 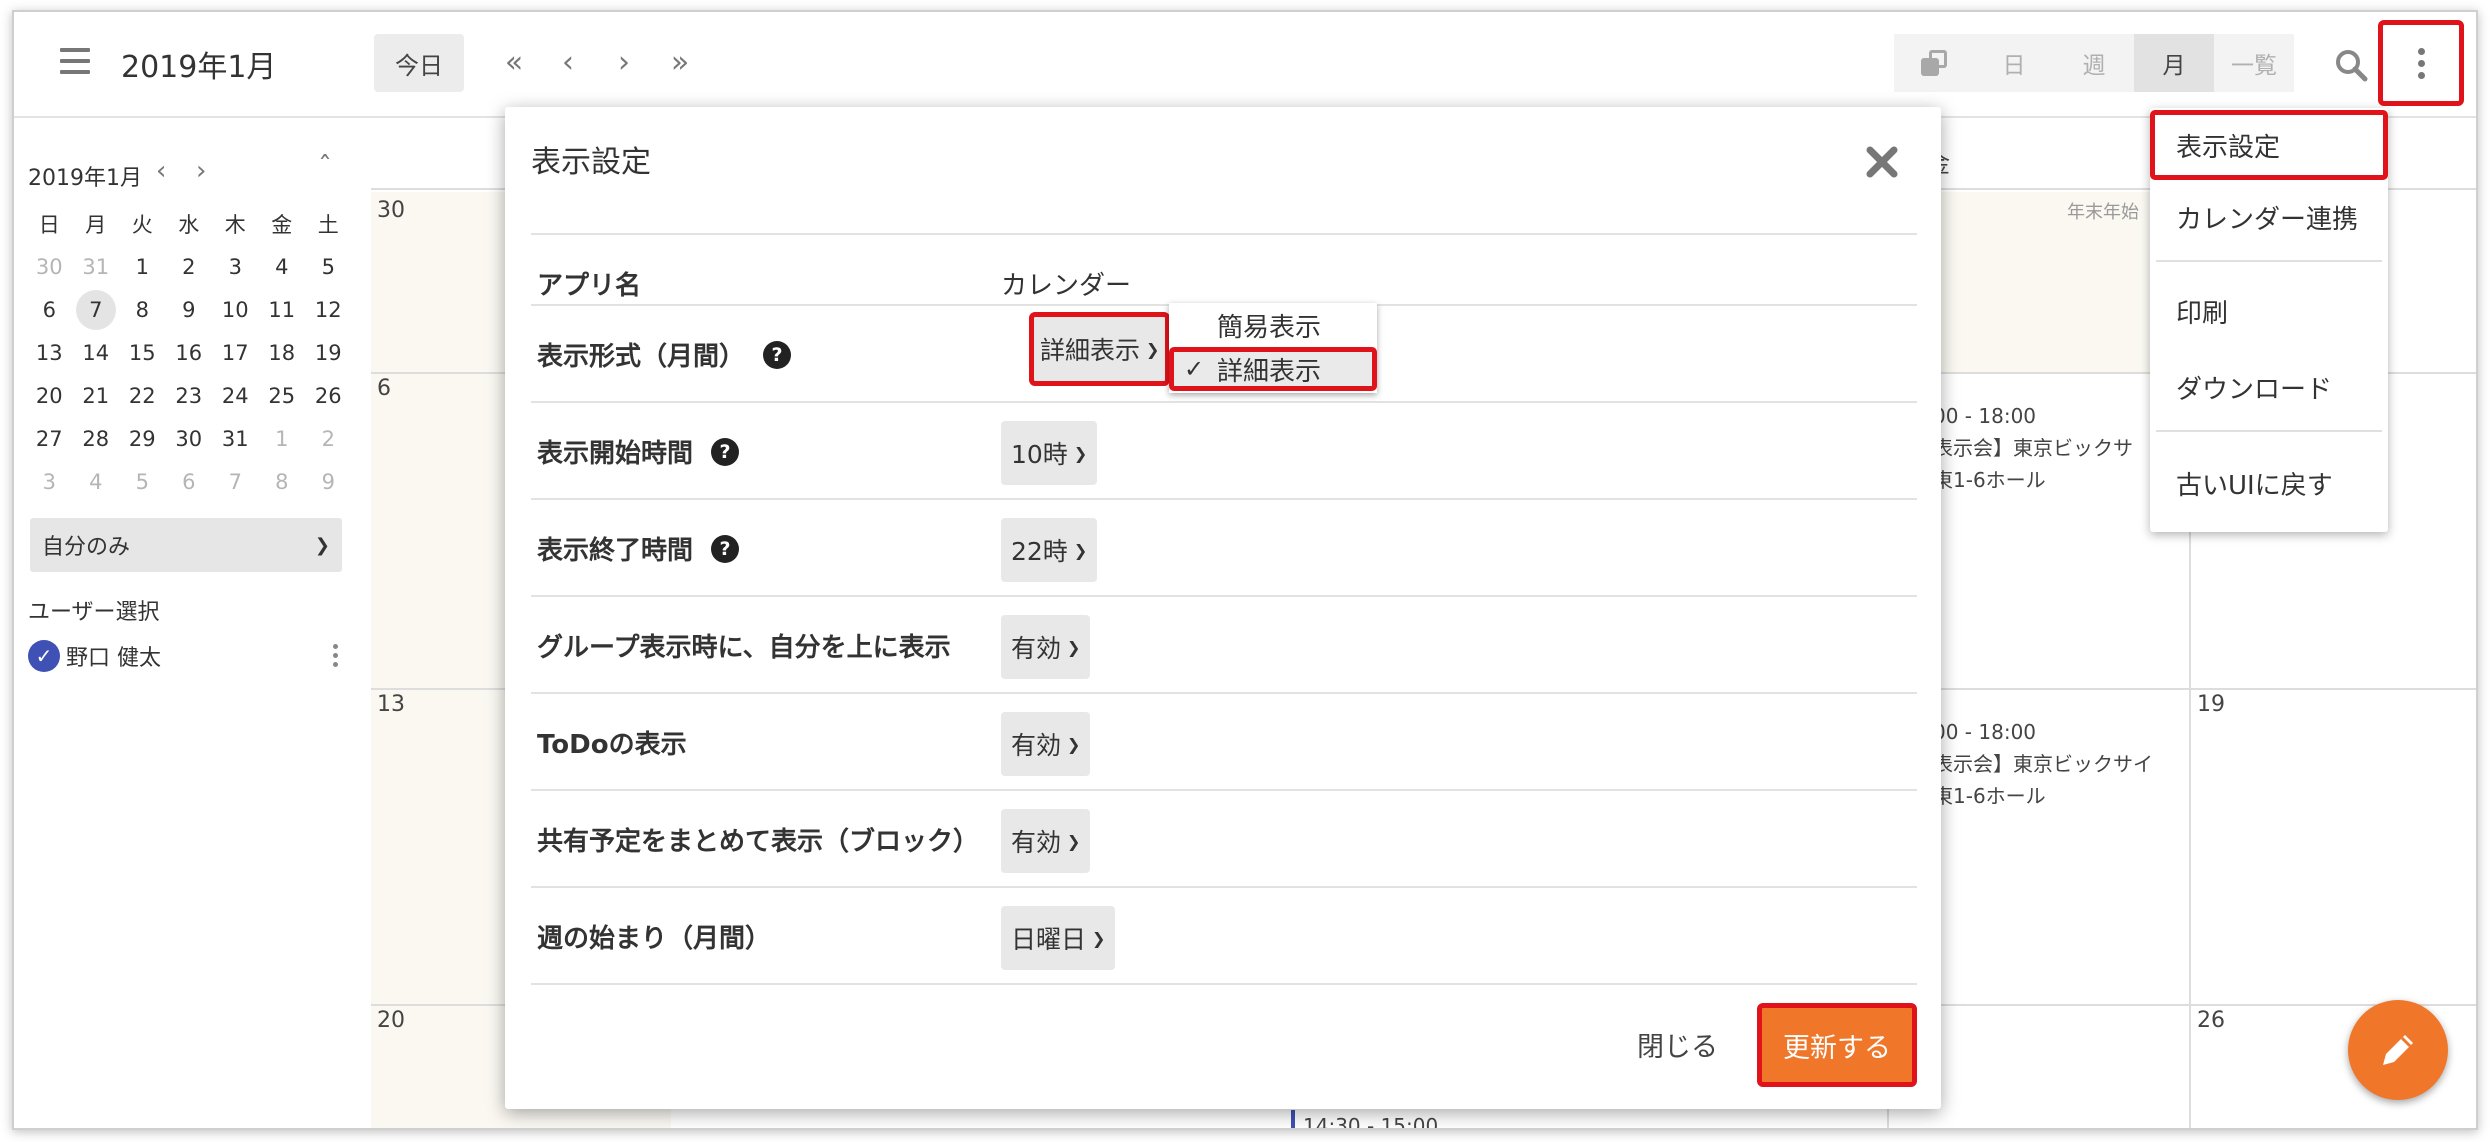 I want to click on user-item: ✓ 野口 健太, so click(x=188, y=656).